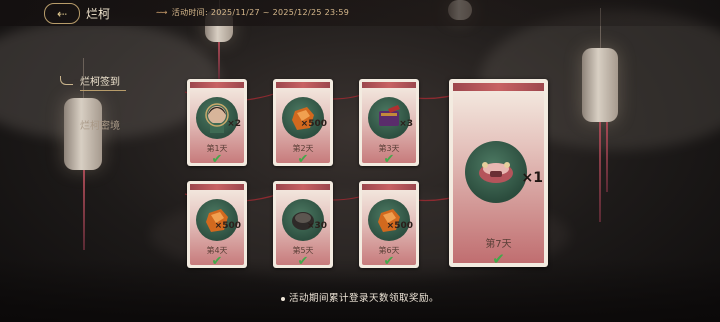 The image size is (720, 322). Describe the element at coordinates (260, 12) in the screenshot. I see `event-time-text: 活动时间: 2025/11/27 ~ 2025/12/25 23:59` at that location.